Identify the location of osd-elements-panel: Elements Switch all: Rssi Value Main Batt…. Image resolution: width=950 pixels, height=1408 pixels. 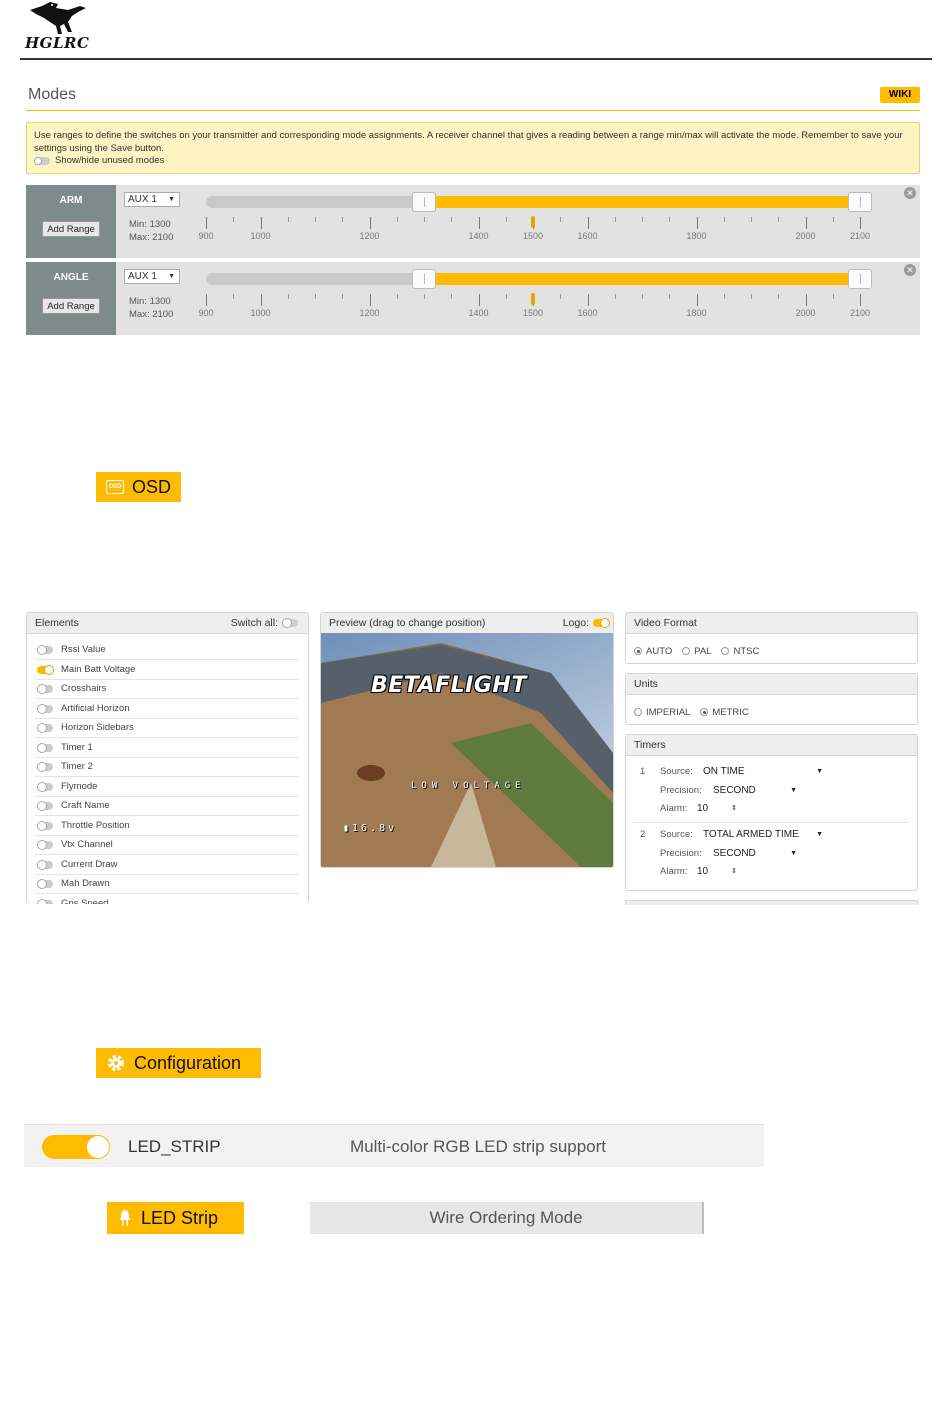
(167, 758).